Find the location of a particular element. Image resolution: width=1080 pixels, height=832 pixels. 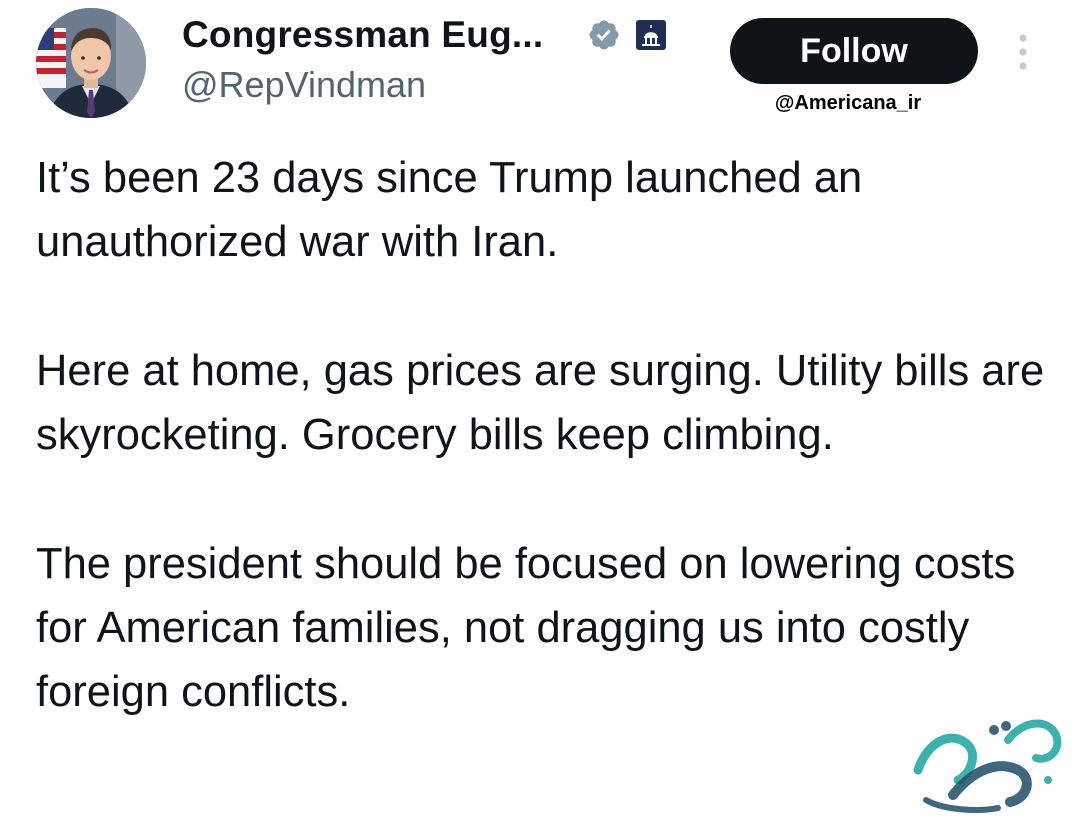

avatar is located at coordinates (91, 63).